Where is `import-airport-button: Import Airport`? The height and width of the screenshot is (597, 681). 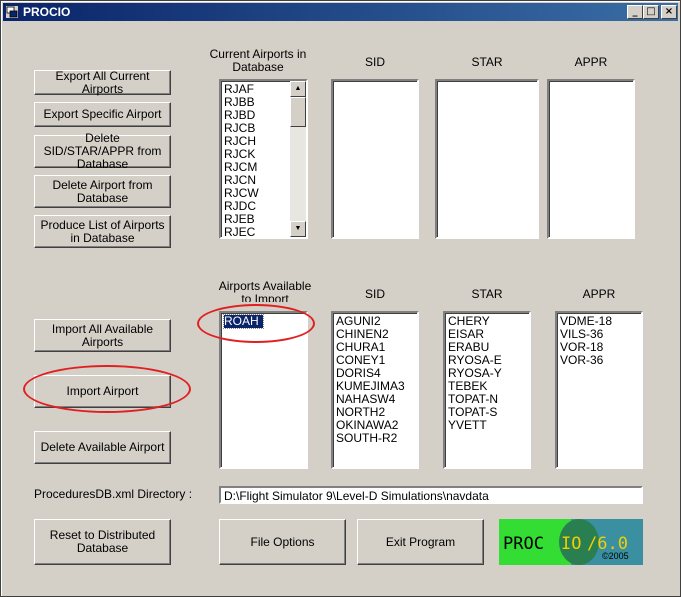
import-airport-button: Import Airport is located at coordinates (102, 391).